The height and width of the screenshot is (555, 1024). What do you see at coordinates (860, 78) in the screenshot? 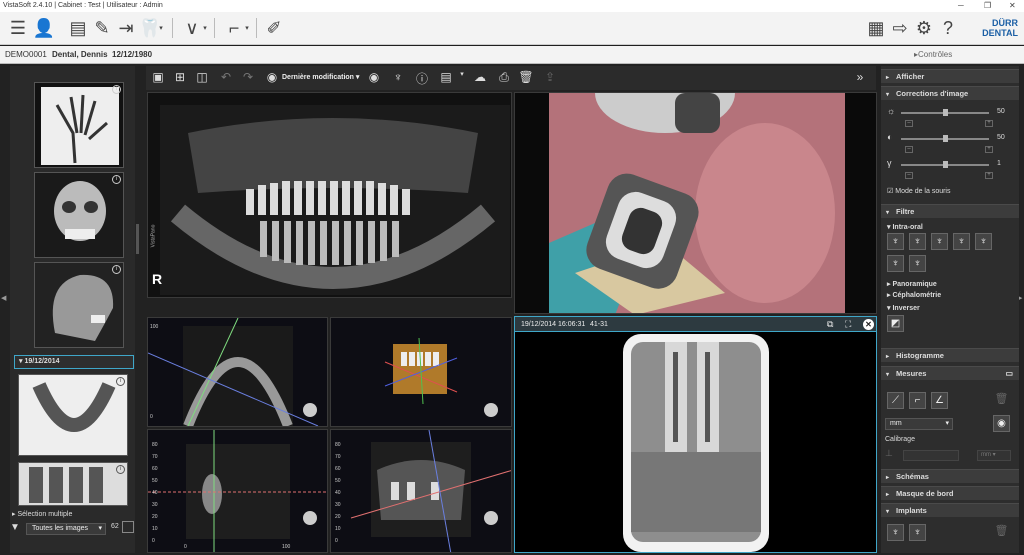
I see `expand-panel-icon: »` at bounding box center [860, 78].